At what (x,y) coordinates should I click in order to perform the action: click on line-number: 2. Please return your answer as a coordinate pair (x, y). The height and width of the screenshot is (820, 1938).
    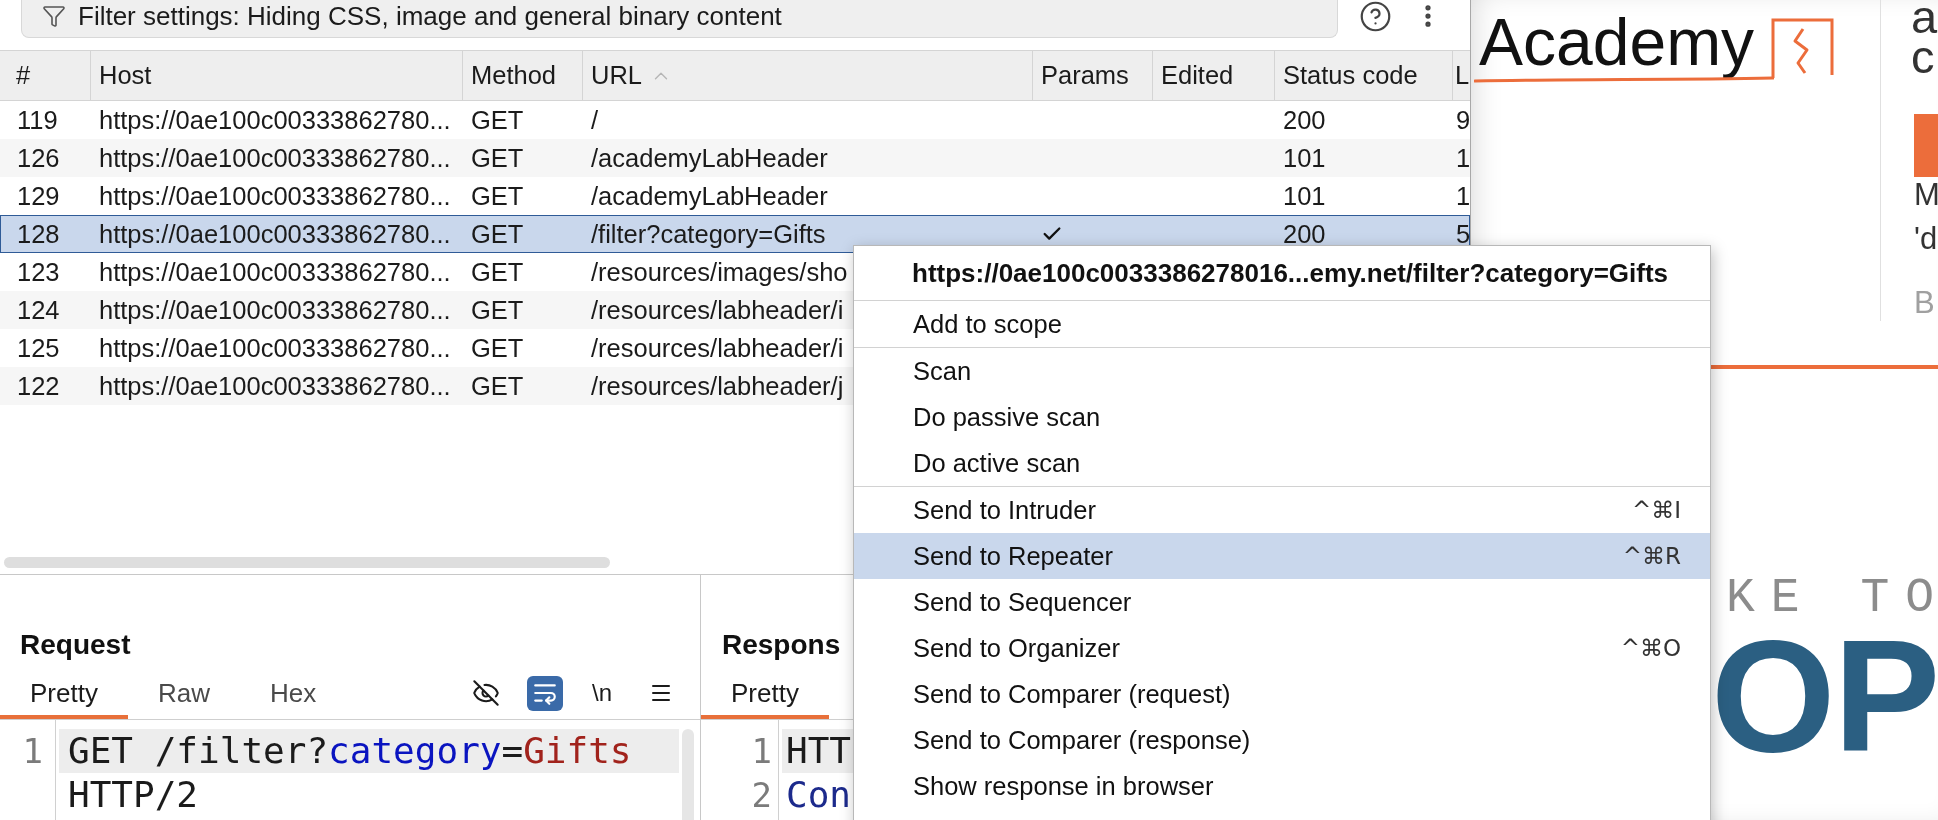
    Looking at the image, I should click on (761, 795).